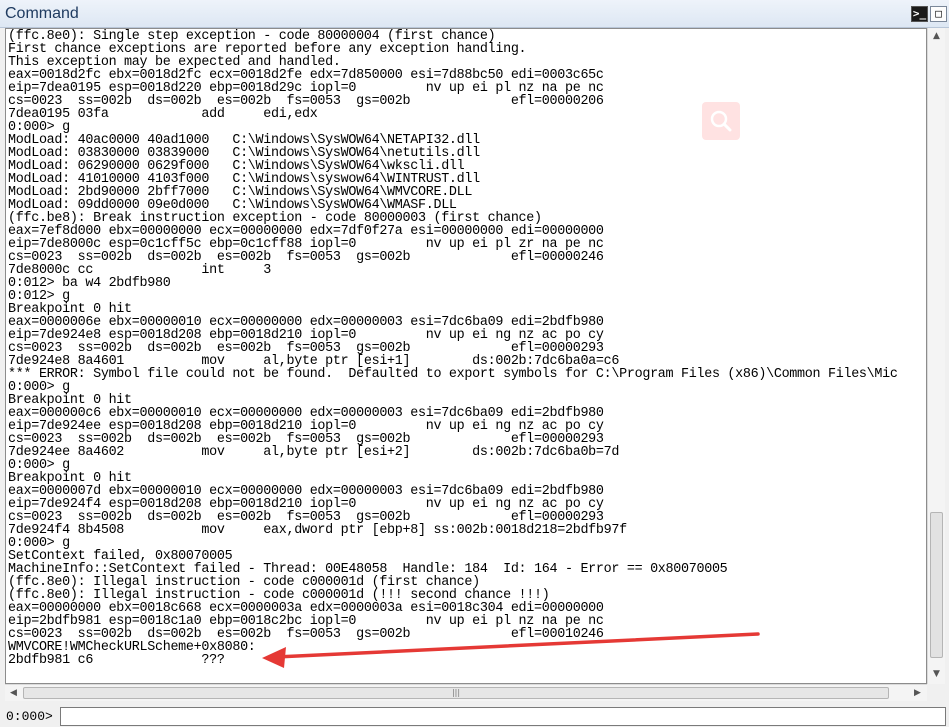  I want to click on scroll-right-arrow-icon: ▶, so click(917, 693).